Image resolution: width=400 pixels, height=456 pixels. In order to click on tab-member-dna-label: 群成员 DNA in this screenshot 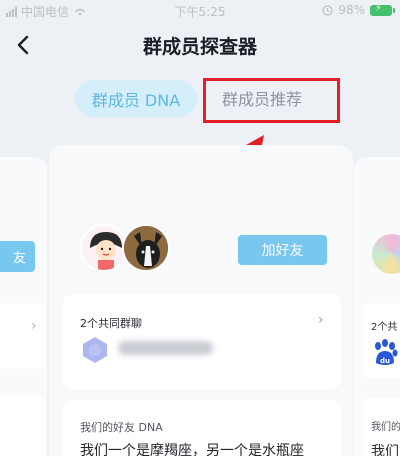, I will do `click(136, 100)`.